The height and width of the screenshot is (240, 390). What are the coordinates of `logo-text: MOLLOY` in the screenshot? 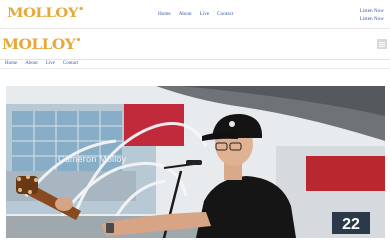 It's located at (42, 13).